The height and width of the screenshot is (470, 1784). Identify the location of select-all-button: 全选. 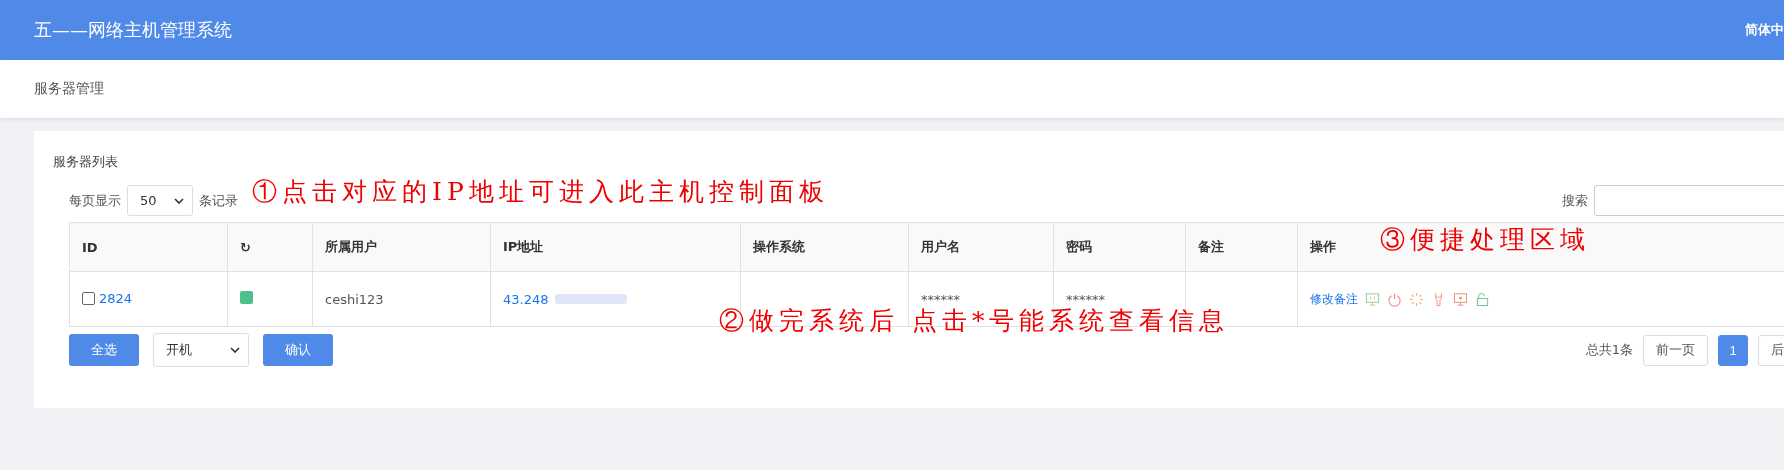
(104, 350).